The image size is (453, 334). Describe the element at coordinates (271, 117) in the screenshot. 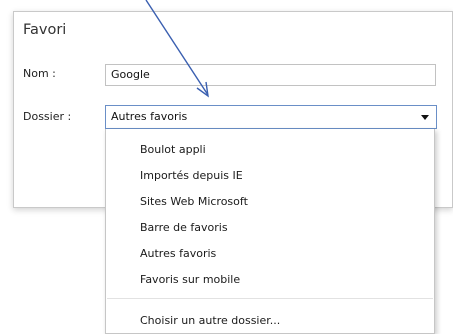

I see `folder-select: Autres favoris` at that location.